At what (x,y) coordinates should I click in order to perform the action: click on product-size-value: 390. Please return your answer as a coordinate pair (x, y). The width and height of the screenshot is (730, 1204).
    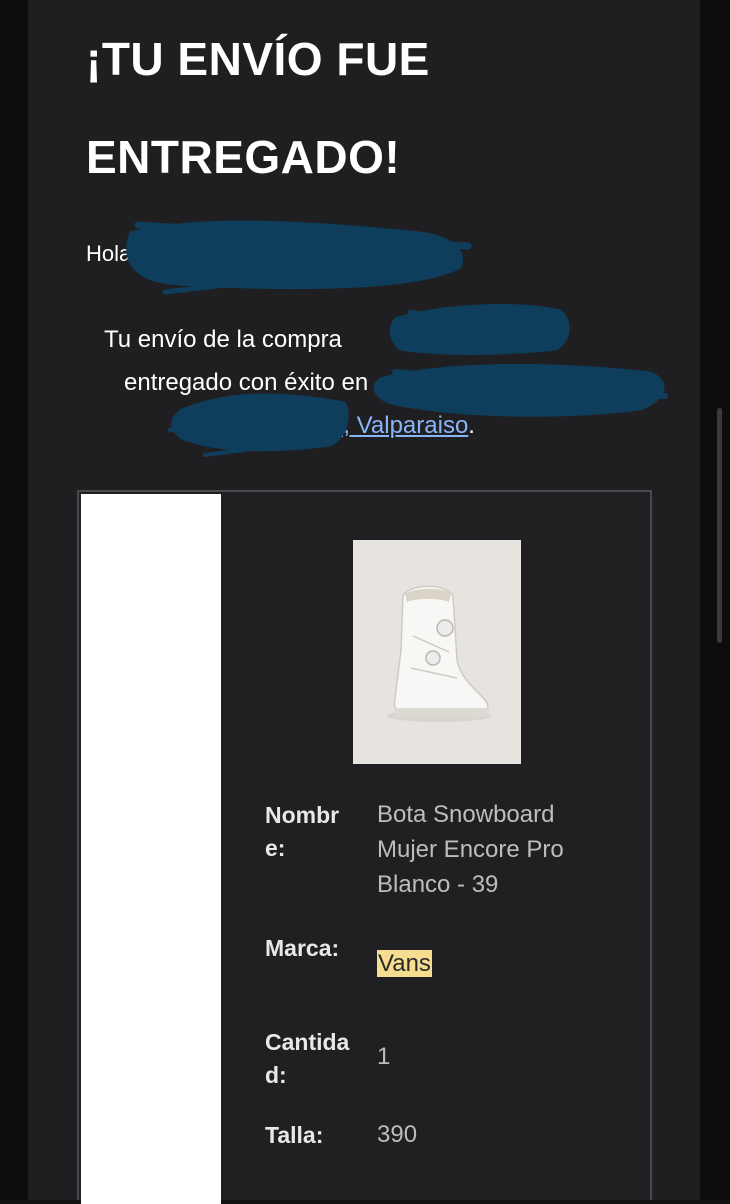
    Looking at the image, I should click on (397, 1134).